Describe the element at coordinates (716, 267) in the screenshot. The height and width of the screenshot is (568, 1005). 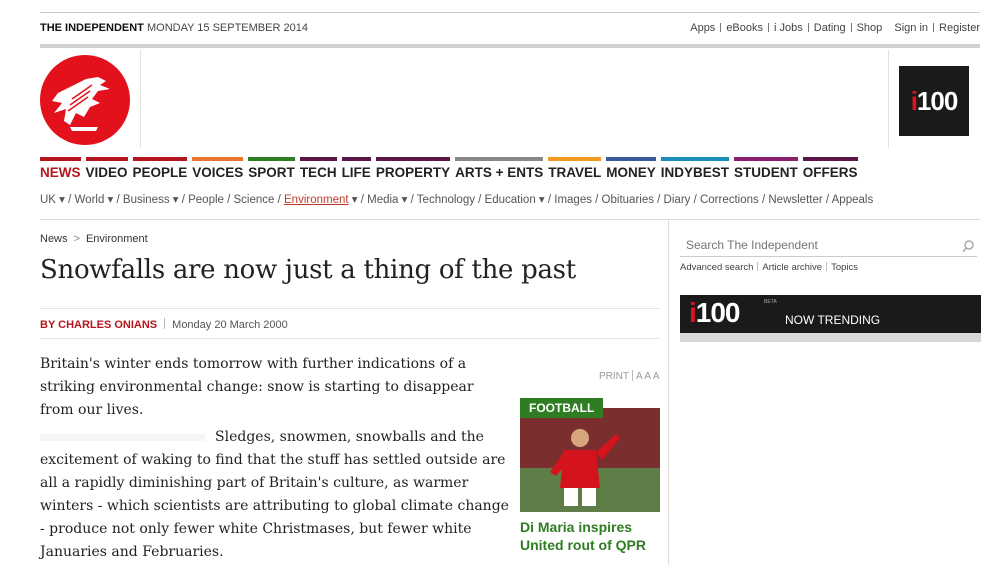
I see `advanced-search-link: Advanced search` at that location.